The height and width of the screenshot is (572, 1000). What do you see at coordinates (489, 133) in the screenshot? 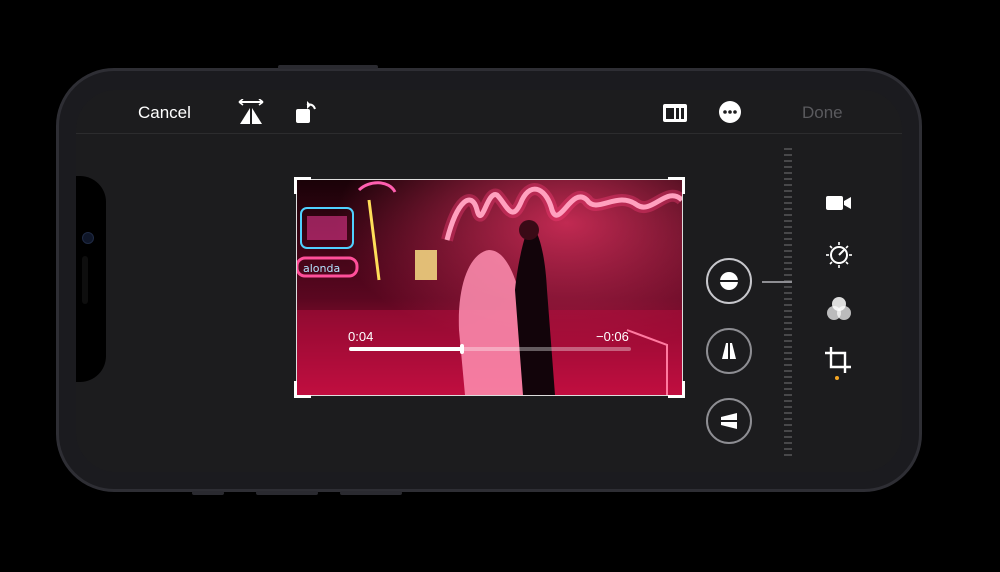
I see `toolbar-divider` at bounding box center [489, 133].